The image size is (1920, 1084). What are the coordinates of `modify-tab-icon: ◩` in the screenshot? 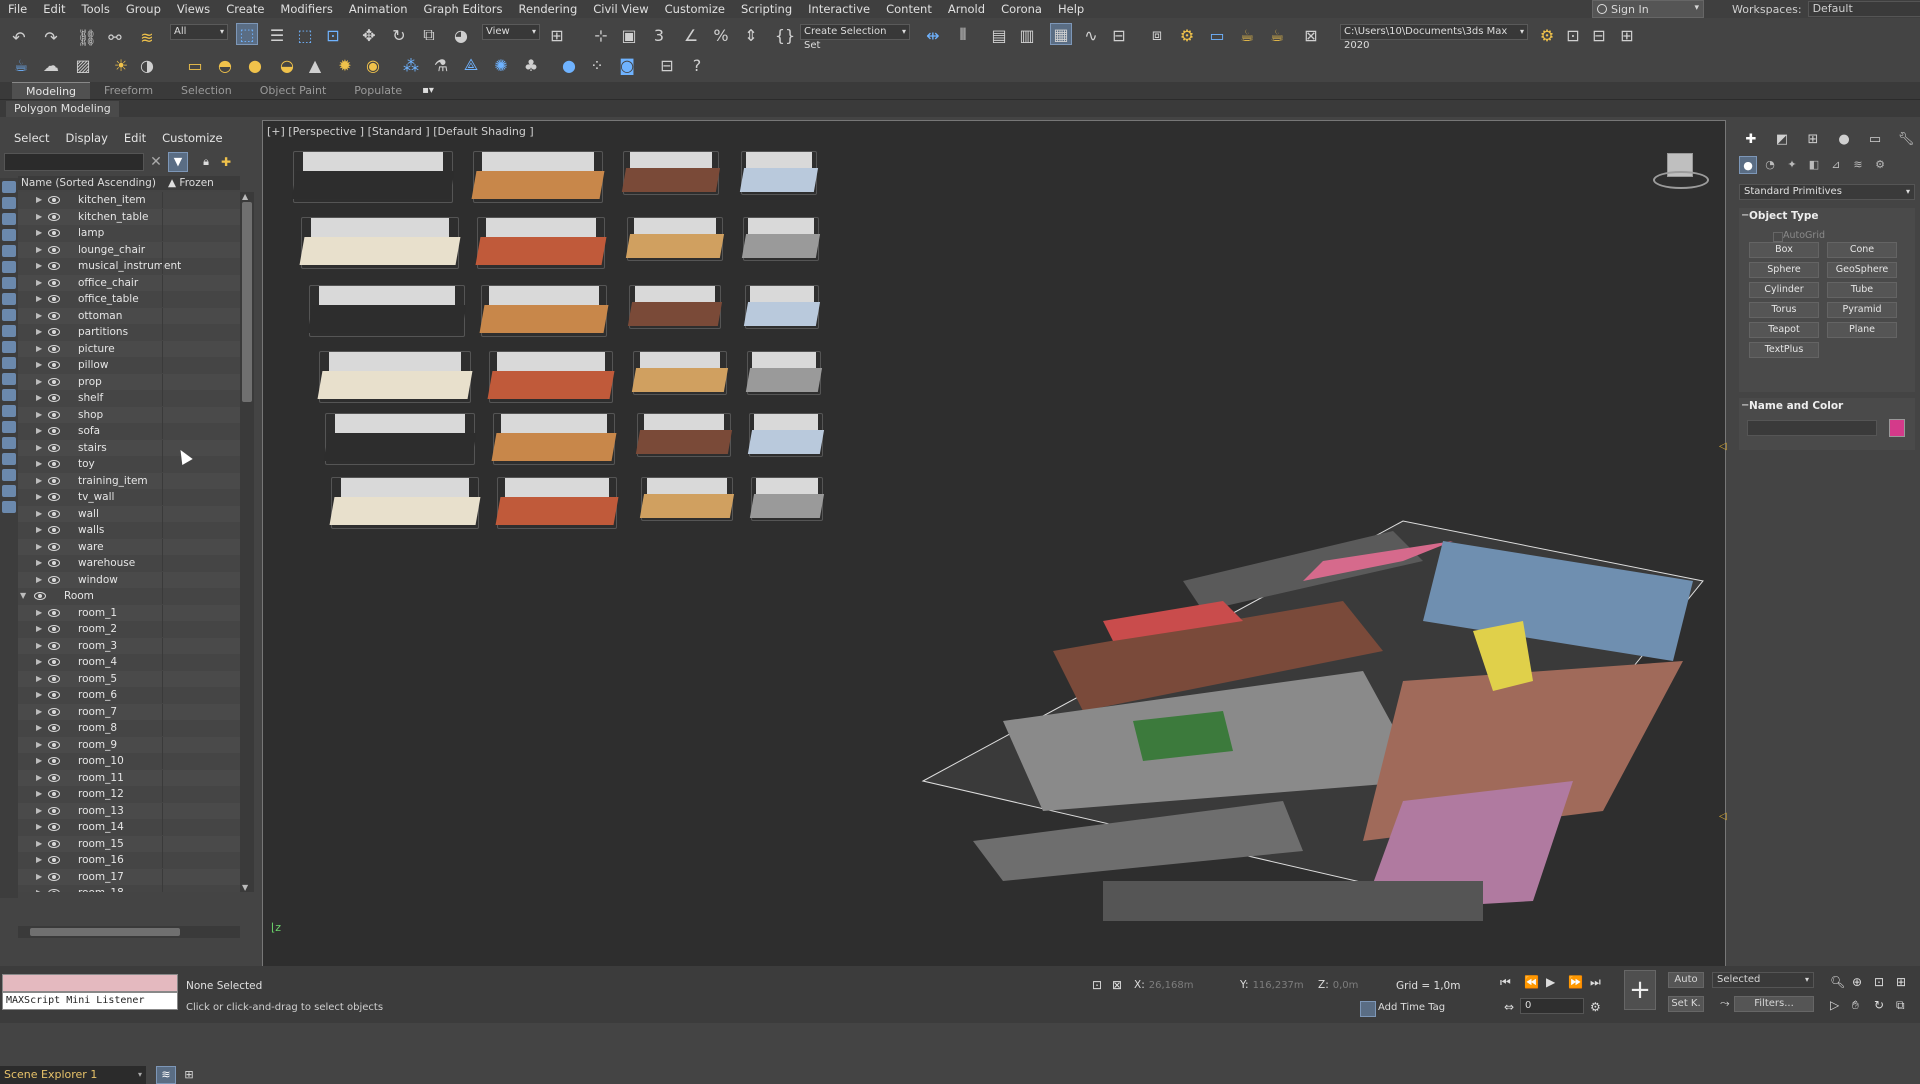 It's located at (1782, 140).